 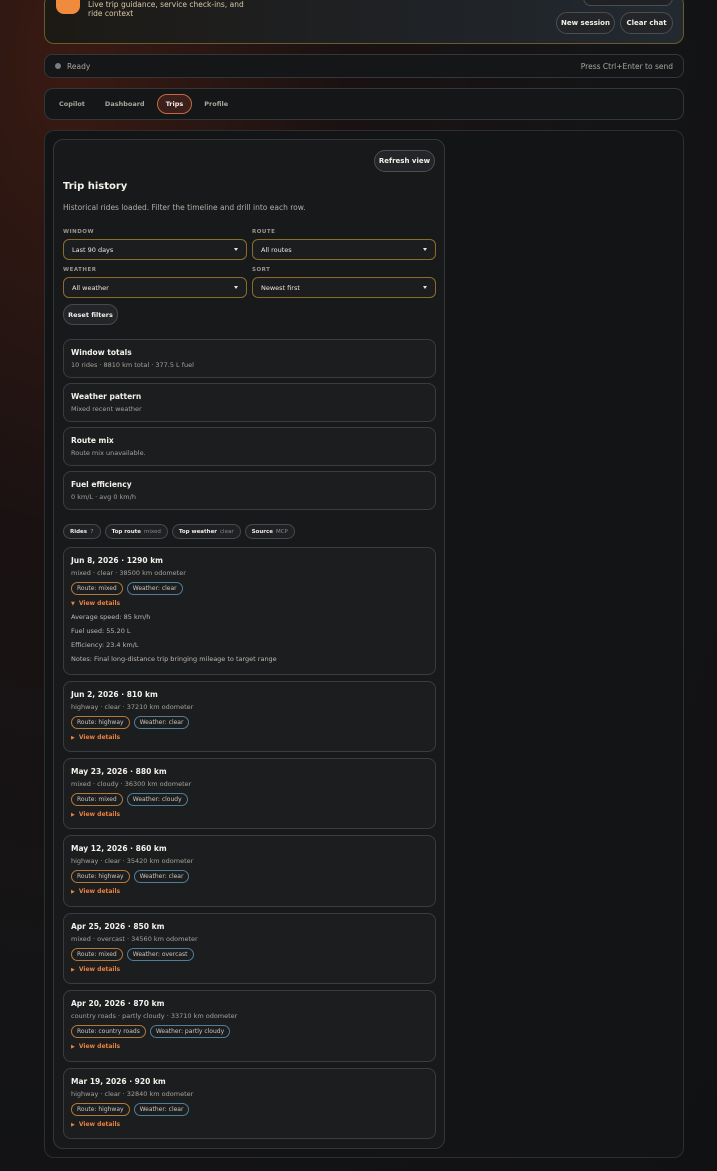 I want to click on stat-chip-top-weather: Top weather clear, so click(x=206, y=531).